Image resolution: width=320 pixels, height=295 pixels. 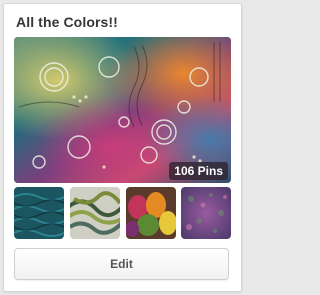 What do you see at coordinates (122, 213) in the screenshot?
I see `thumbnail-strip` at bounding box center [122, 213].